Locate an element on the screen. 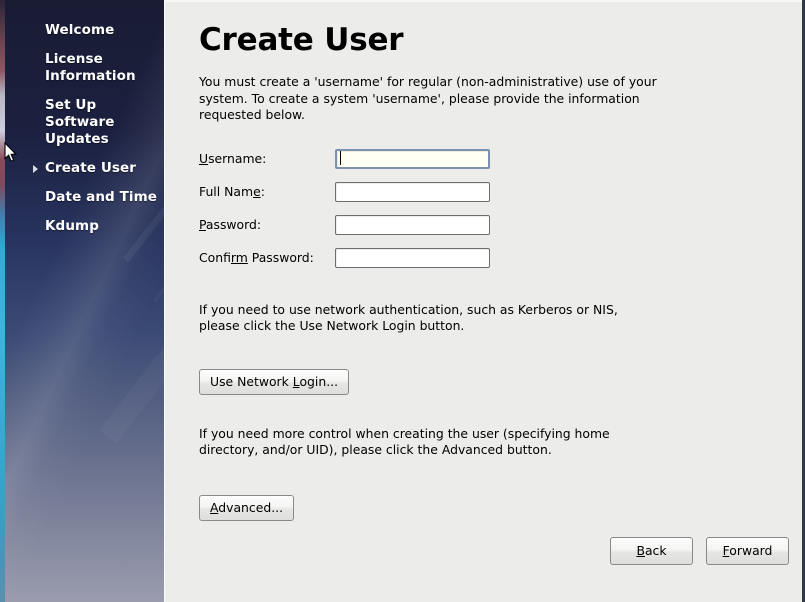  confirm-password-field-wrapper is located at coordinates (412, 257).